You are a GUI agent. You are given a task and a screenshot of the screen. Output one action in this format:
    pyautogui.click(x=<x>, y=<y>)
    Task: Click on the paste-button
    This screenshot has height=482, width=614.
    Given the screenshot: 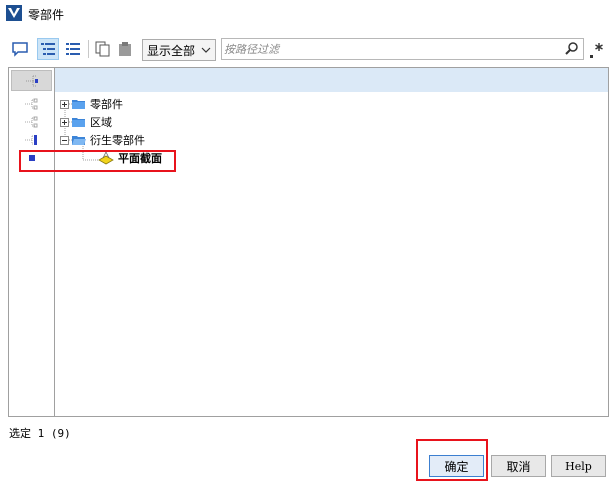 What is the action you would take?
    pyautogui.click(x=125, y=49)
    